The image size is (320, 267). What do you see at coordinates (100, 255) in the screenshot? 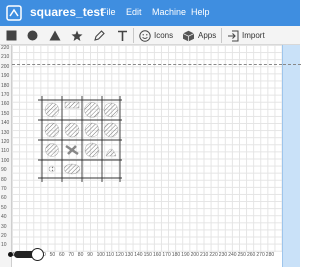
I see `x-ruler-tick: 100` at bounding box center [100, 255].